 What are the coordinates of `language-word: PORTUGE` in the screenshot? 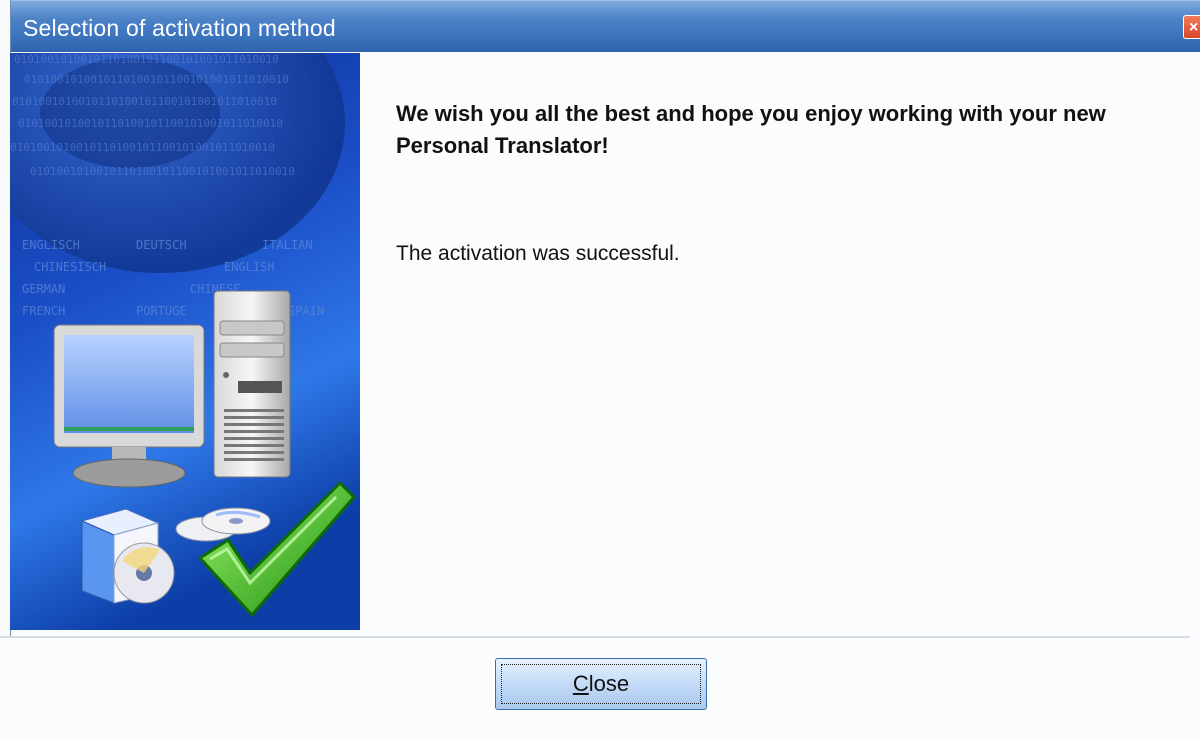 It's located at (161, 311).